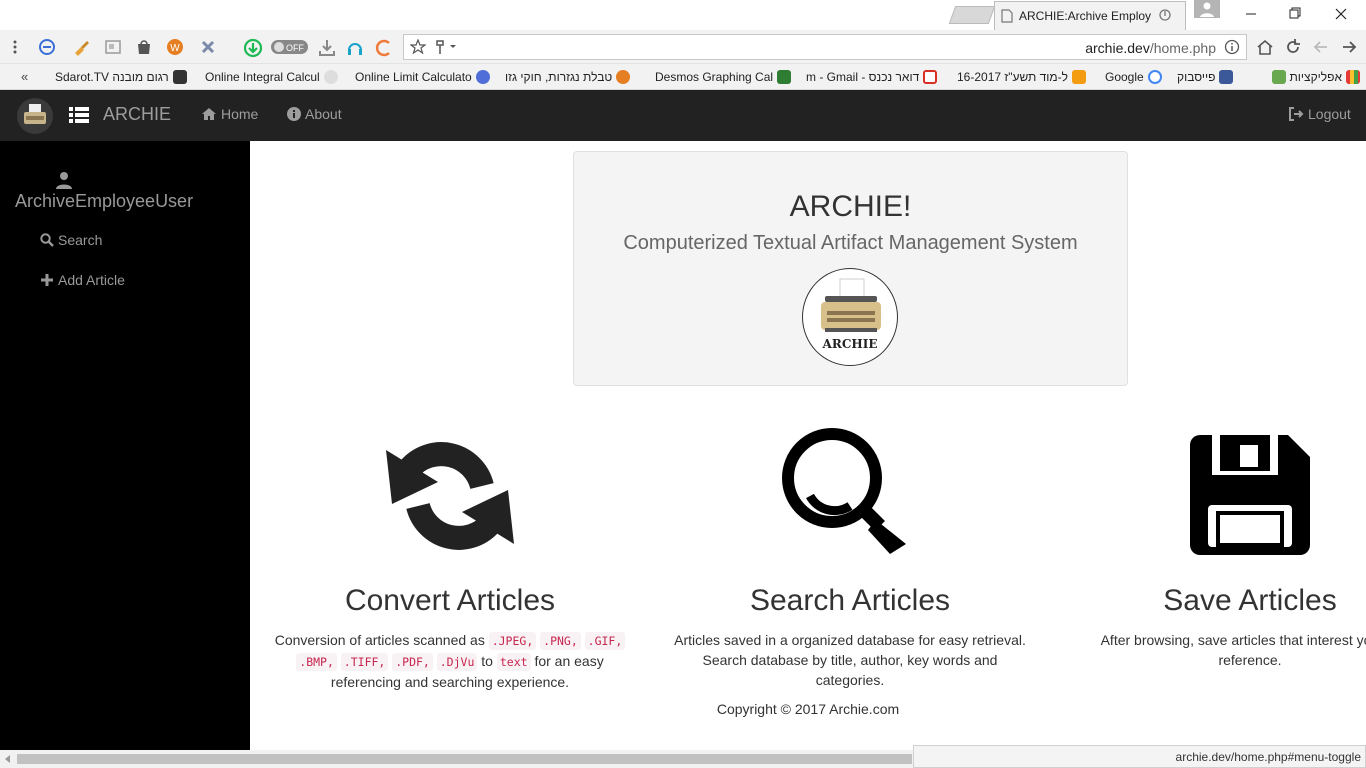 Image resolution: width=1366 pixels, height=768 pixels. Describe the element at coordinates (1250, 495) in the screenshot. I see `floppy-disk-icon` at that location.